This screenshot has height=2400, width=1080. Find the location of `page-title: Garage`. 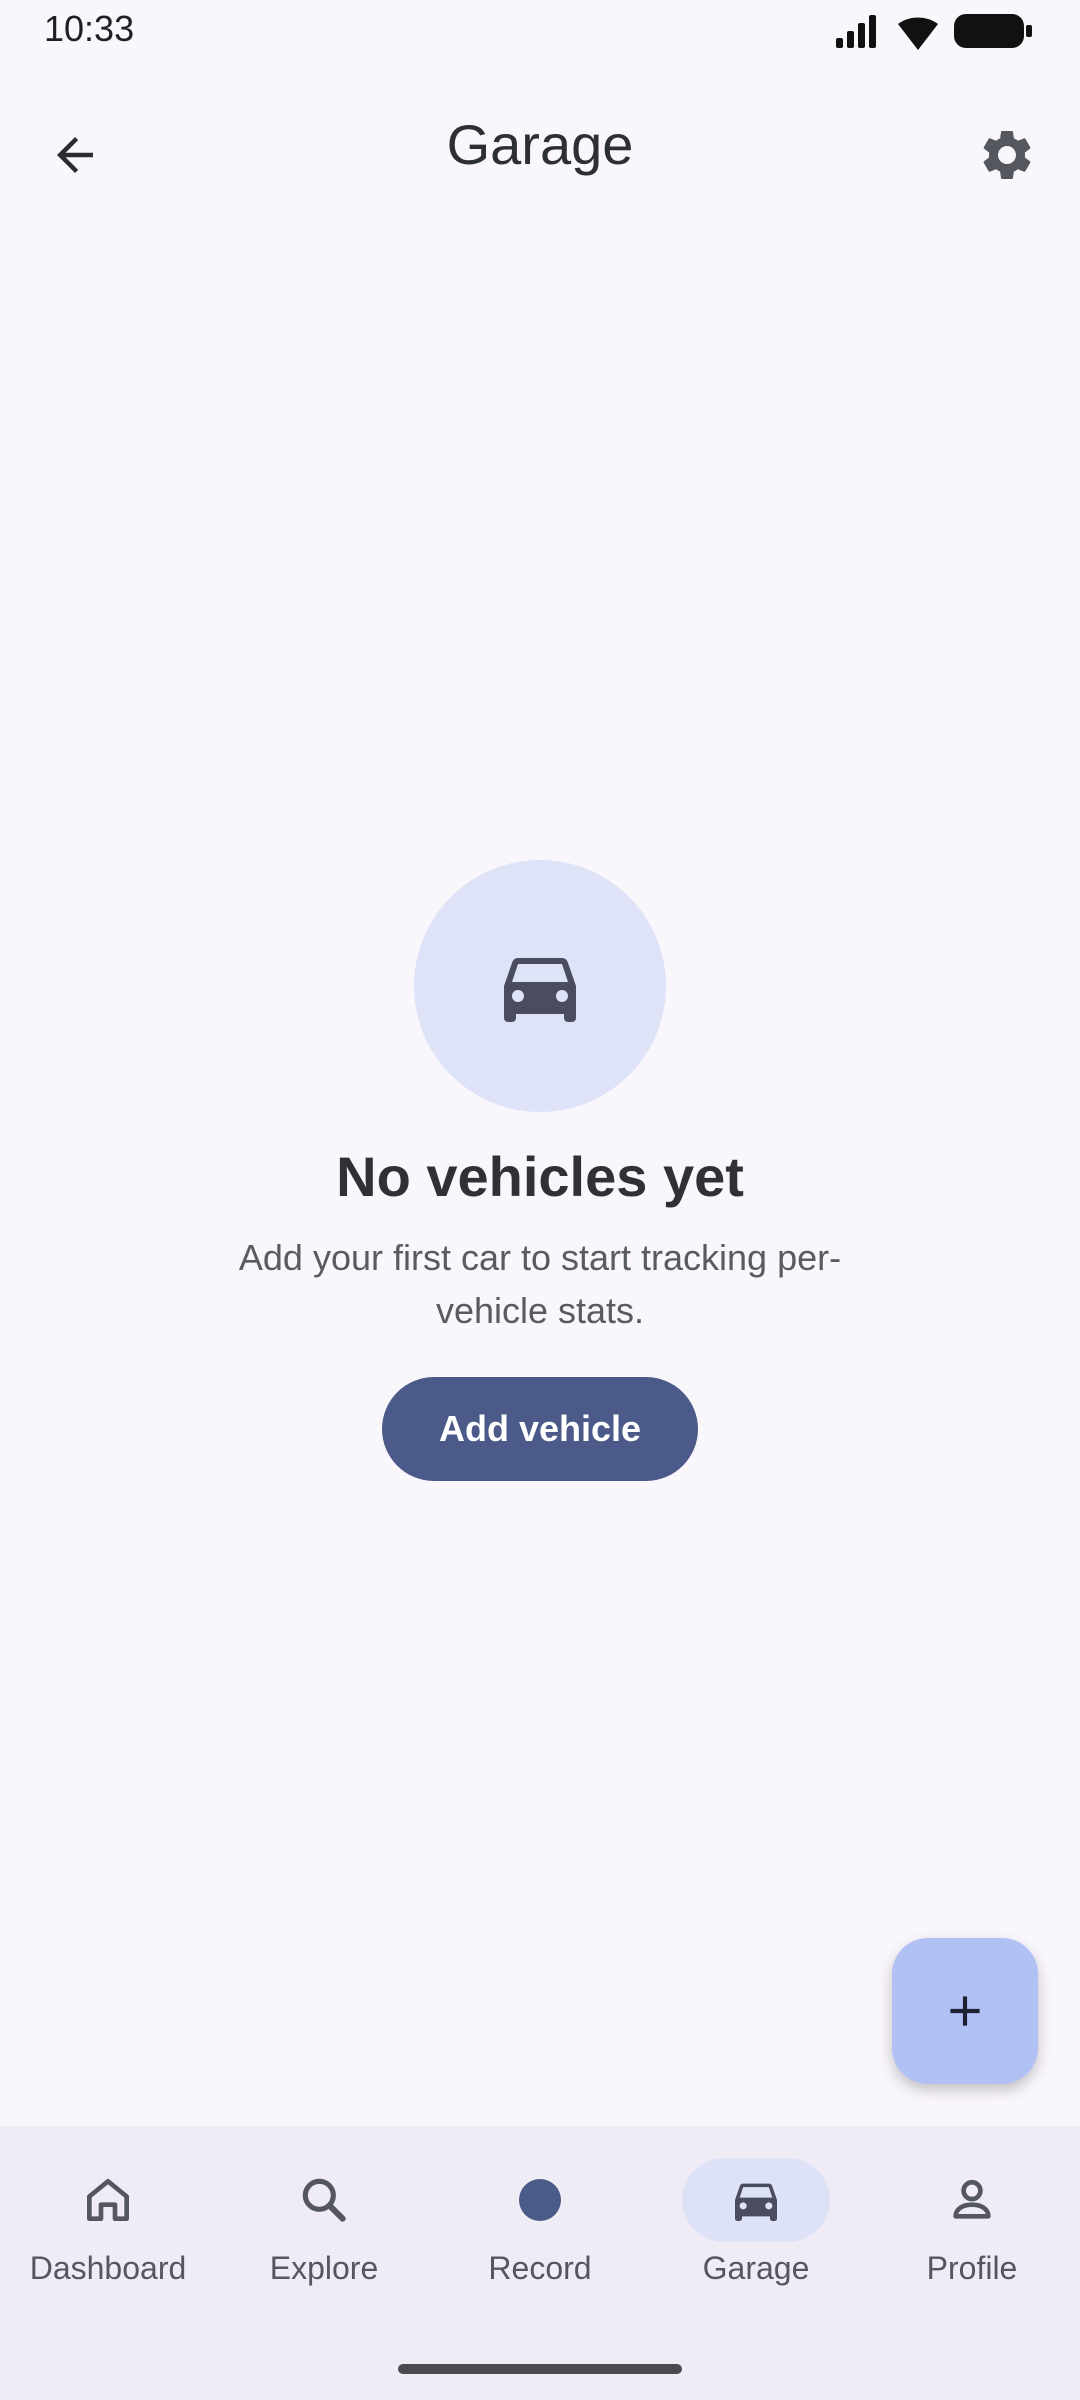

page-title: Garage is located at coordinates (540, 144).